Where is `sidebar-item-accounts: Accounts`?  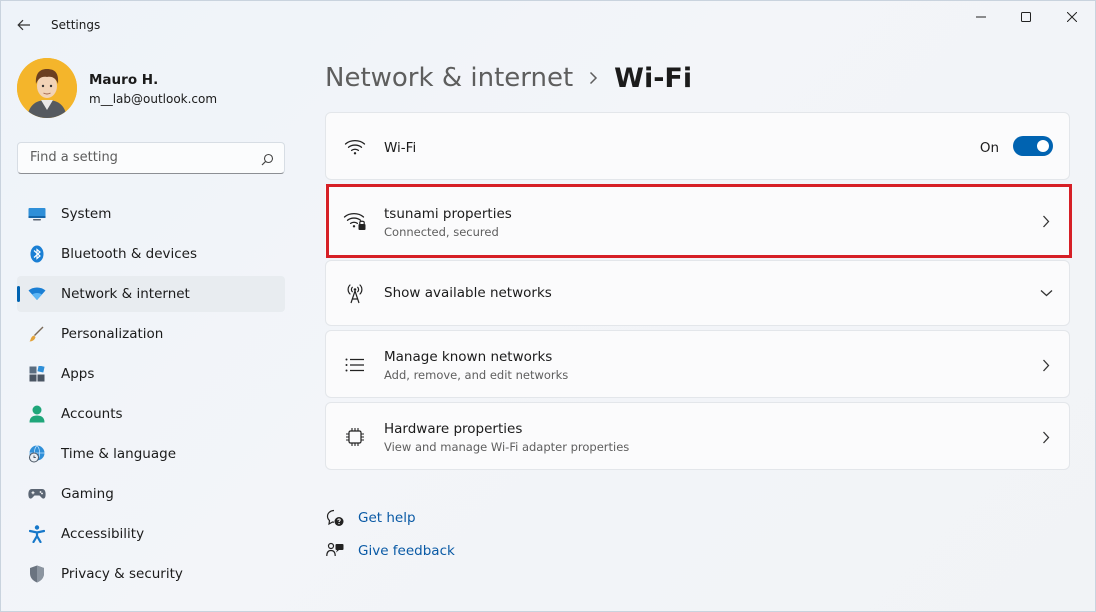 sidebar-item-accounts: Accounts is located at coordinates (151, 414).